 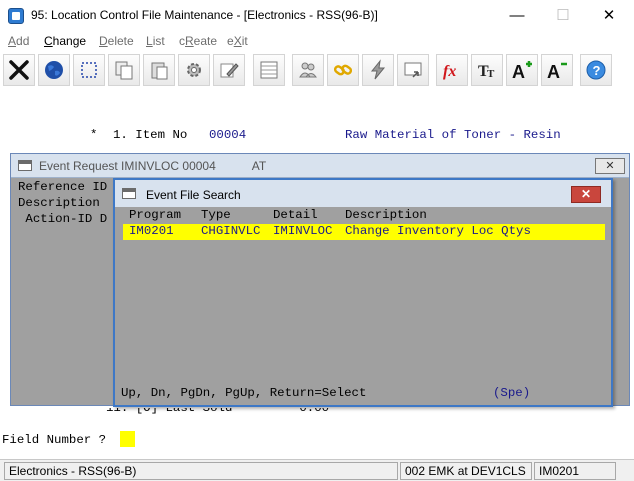 What do you see at coordinates (320, 166) in the screenshot?
I see `event-request-titlebar: Event Request IMINVLOC 00004 AT ✕` at bounding box center [320, 166].